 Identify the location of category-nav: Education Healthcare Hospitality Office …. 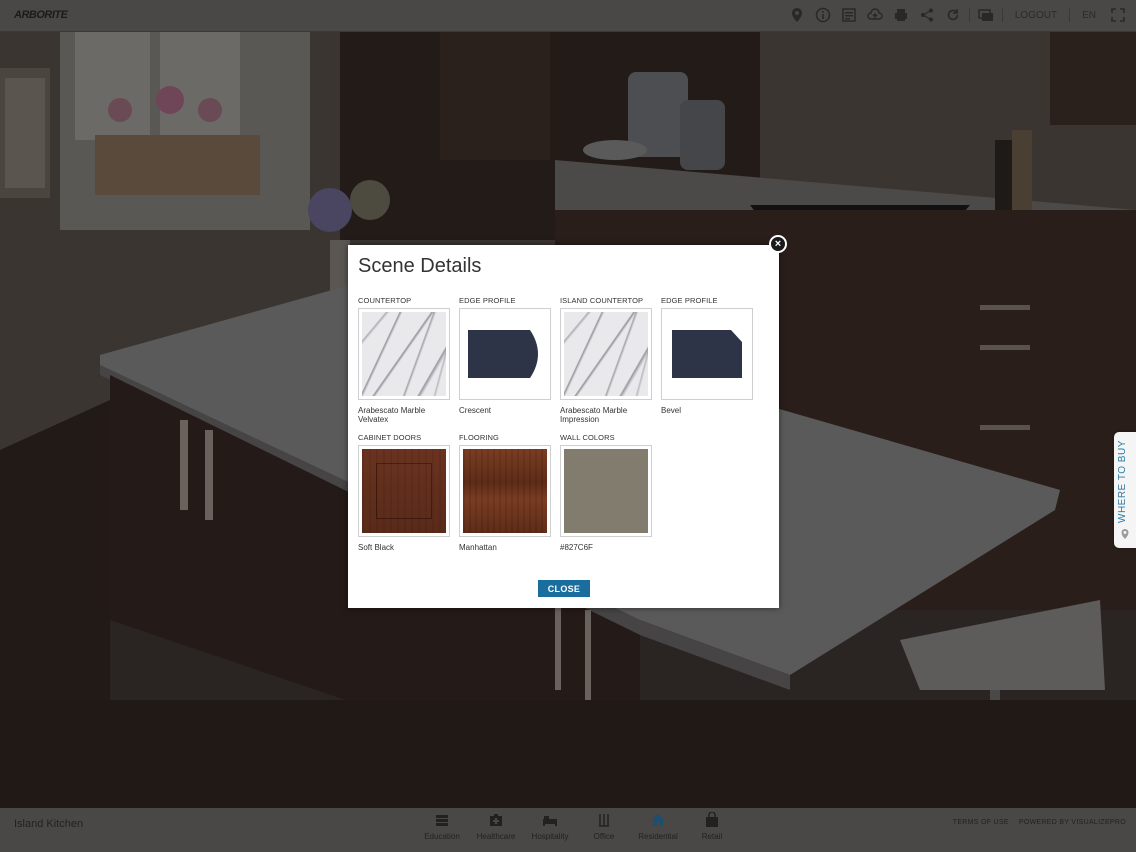
(577, 826).